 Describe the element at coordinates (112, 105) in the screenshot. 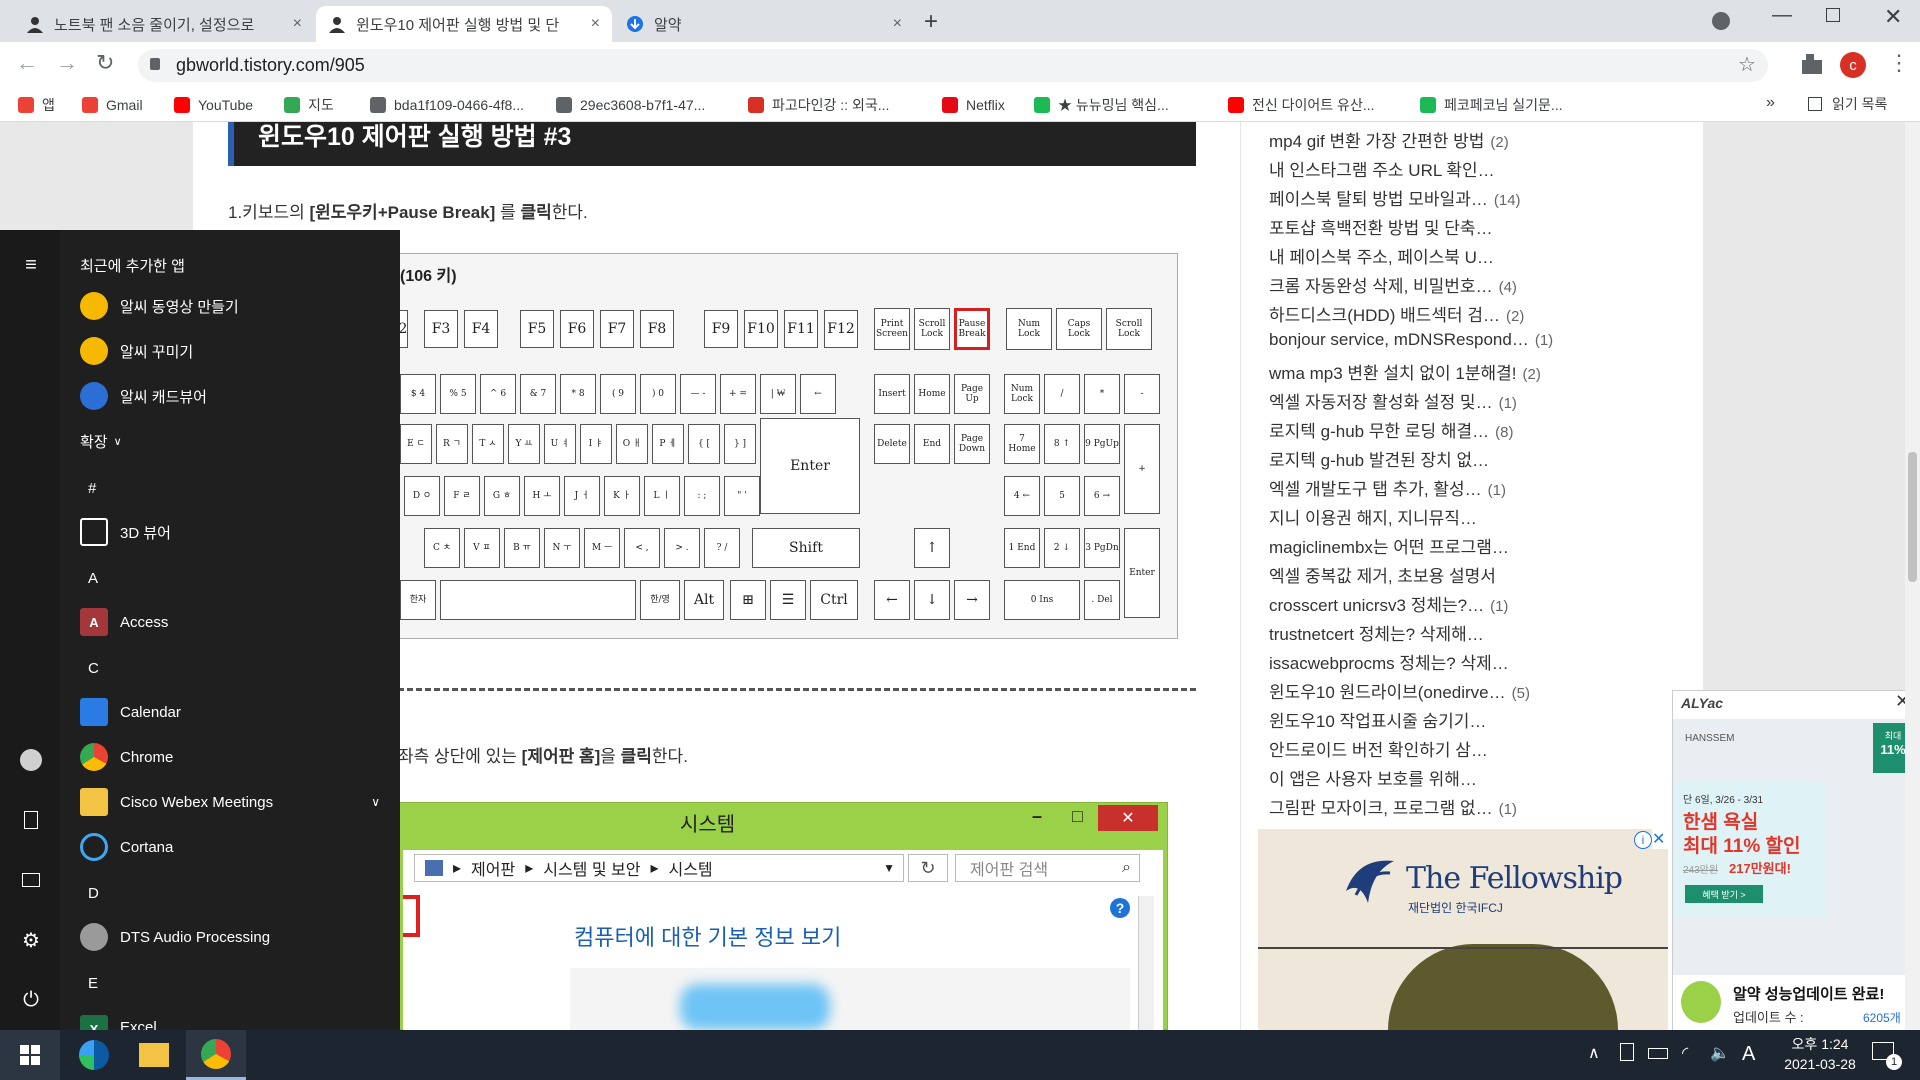

I see `bookmark-item: Gmail` at that location.